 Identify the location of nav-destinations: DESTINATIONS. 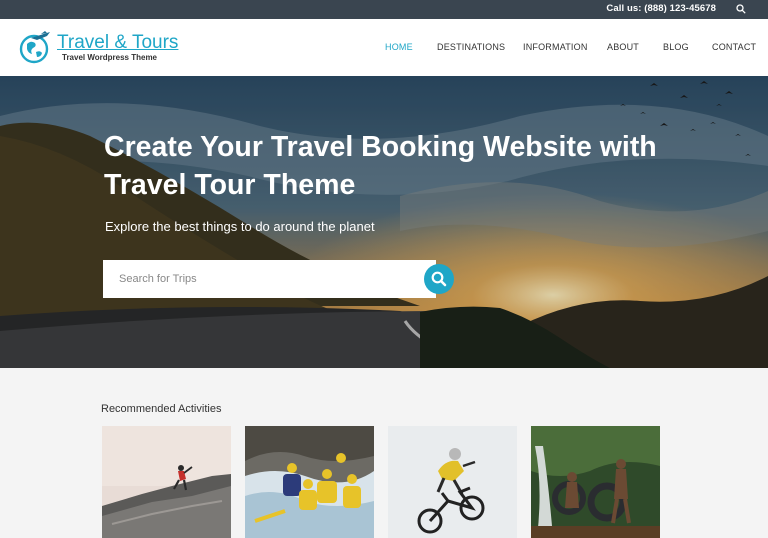
(471, 47).